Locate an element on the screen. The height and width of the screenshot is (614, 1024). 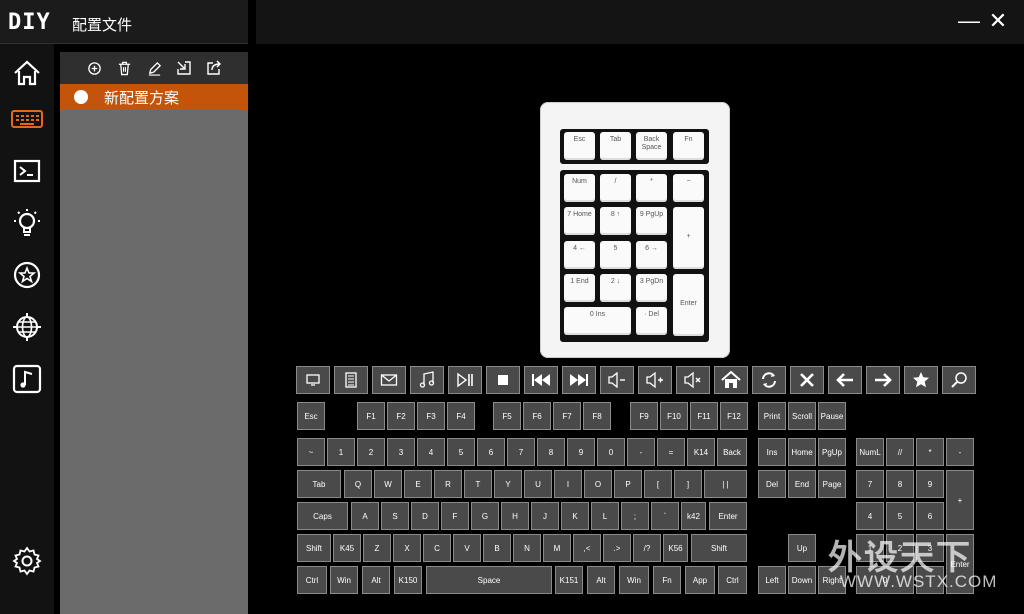
key: + is located at coordinates (960, 500).